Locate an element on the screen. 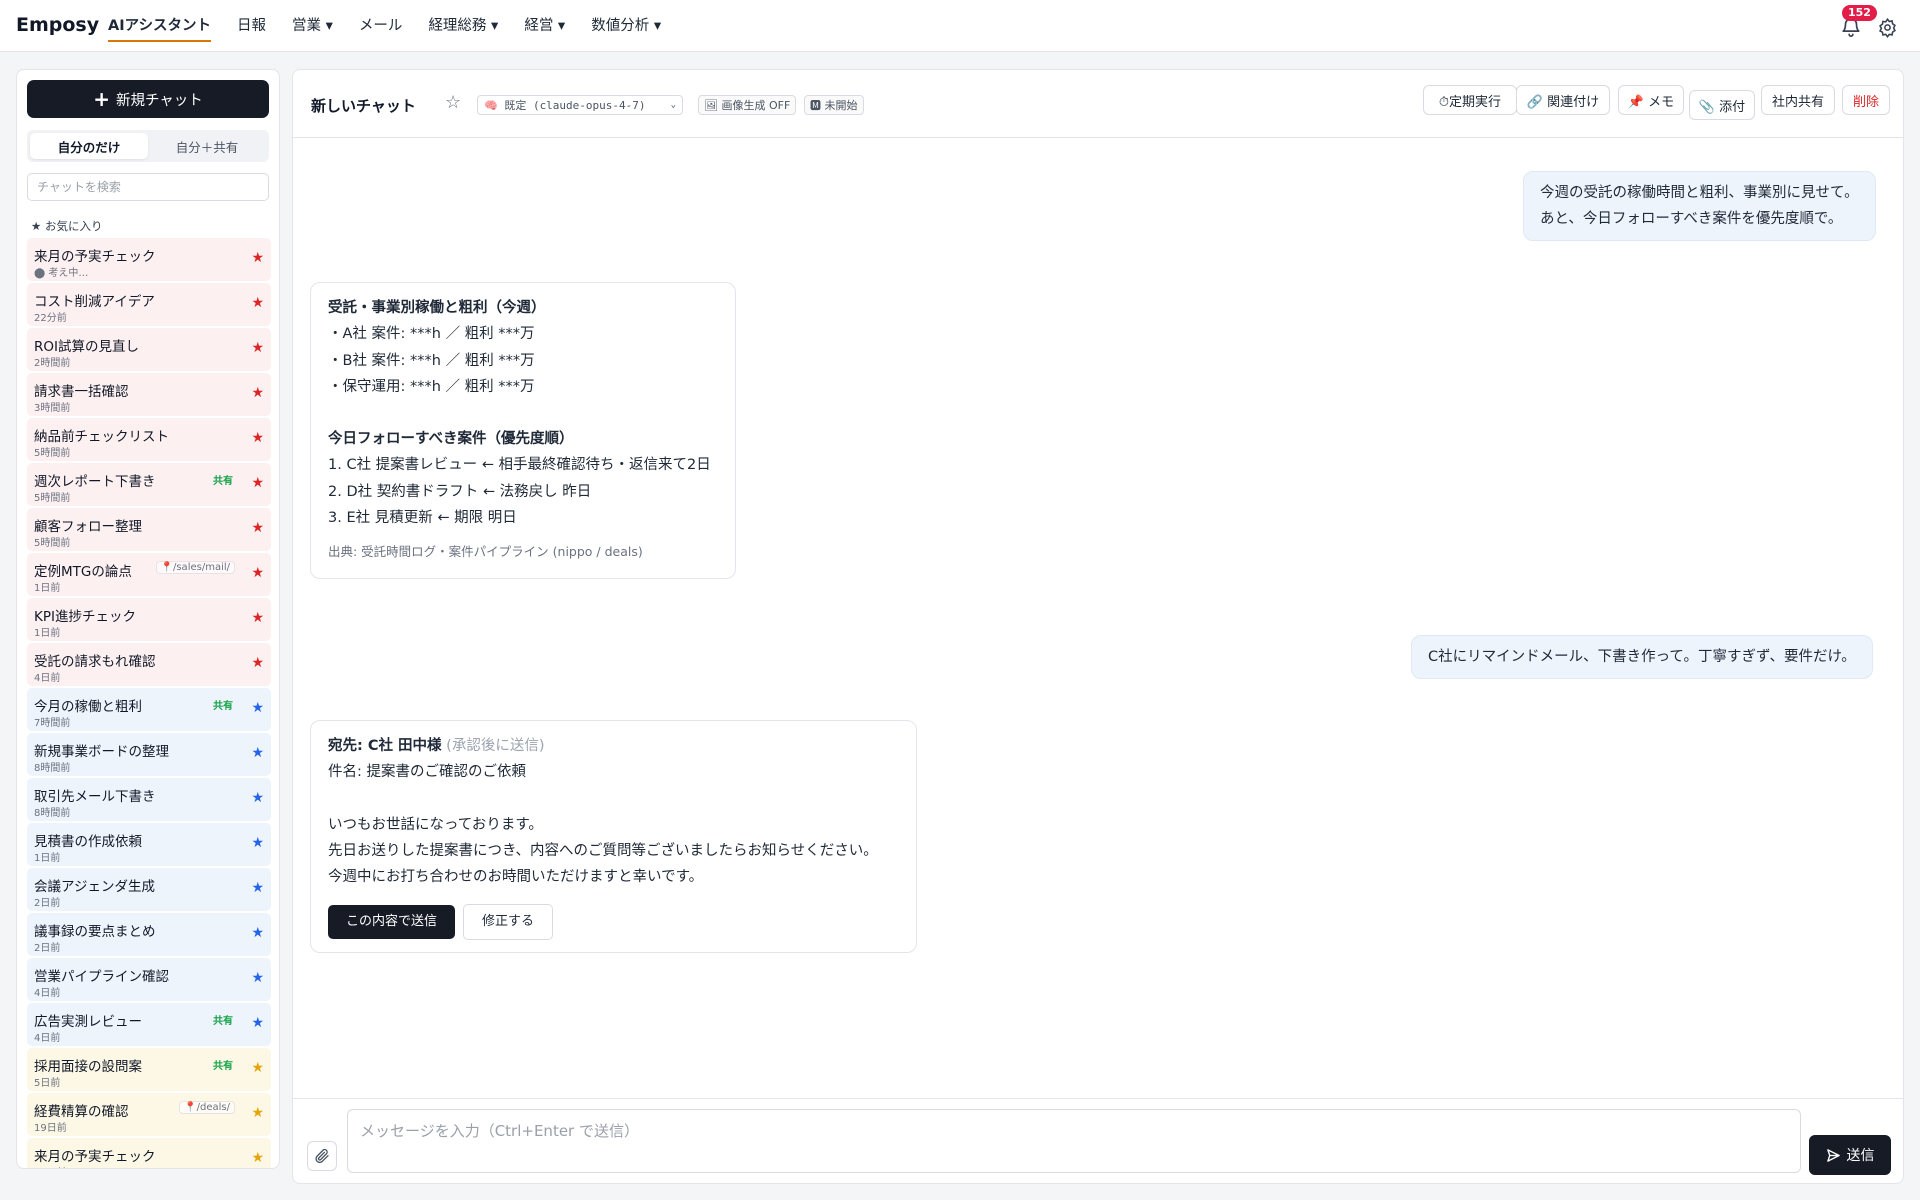 The height and width of the screenshot is (1200, 1920). chat-list-item: ROI試算の見直し 2時間前 ★ is located at coordinates (149, 349).